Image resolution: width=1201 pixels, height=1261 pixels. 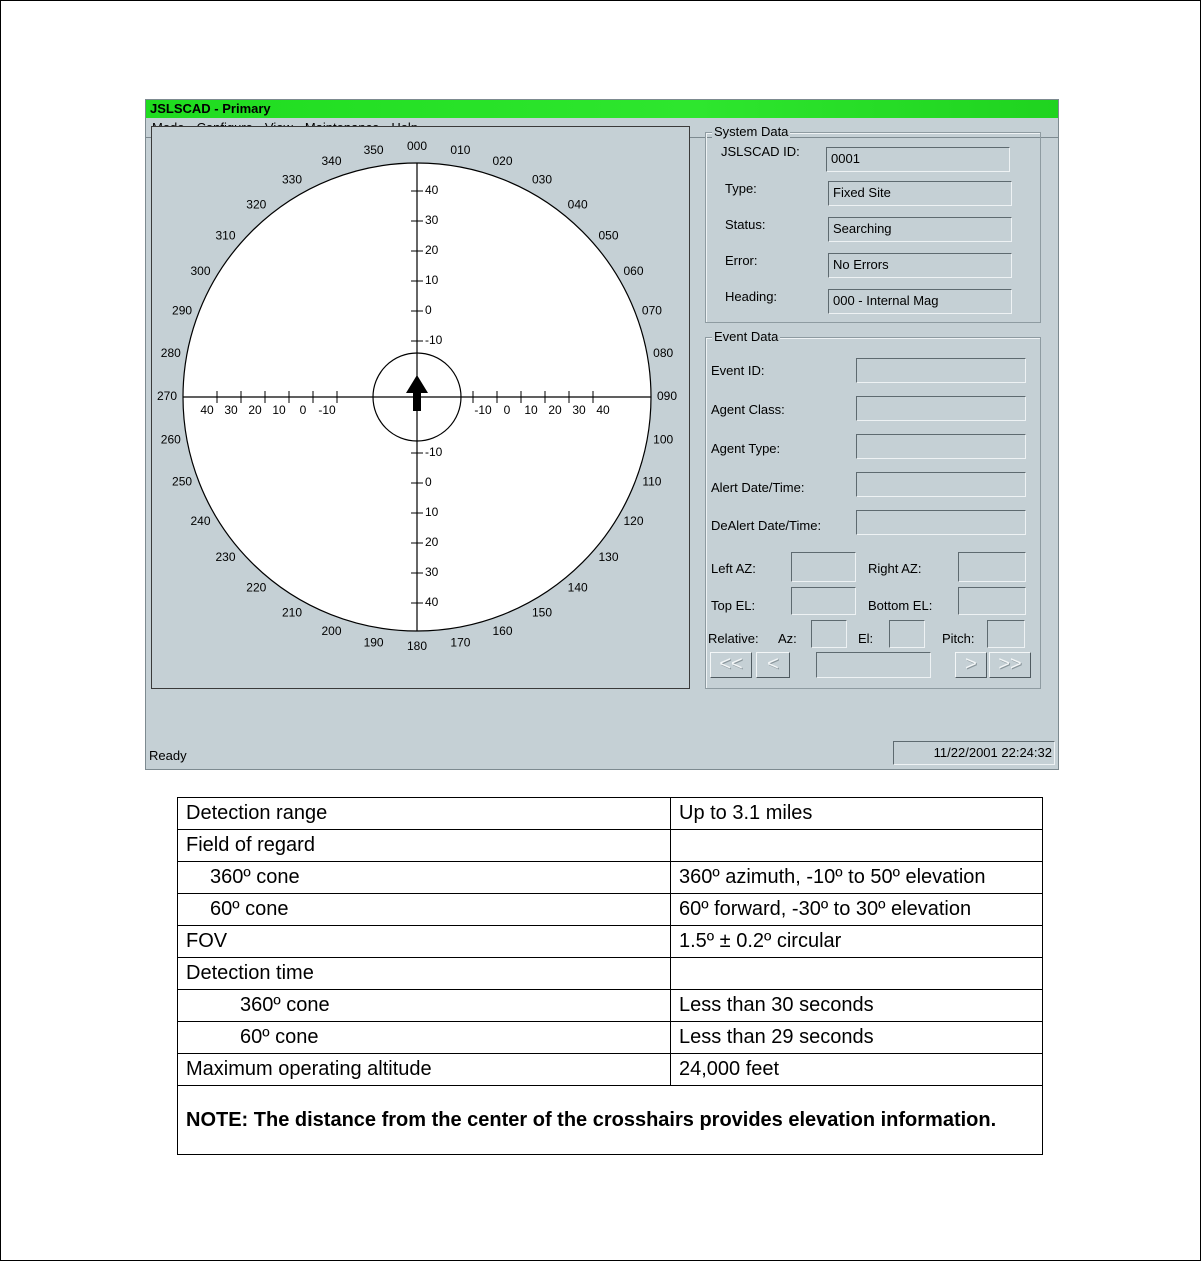 What do you see at coordinates (941, 522) in the screenshot?
I see `dealert-datetime-field` at bounding box center [941, 522].